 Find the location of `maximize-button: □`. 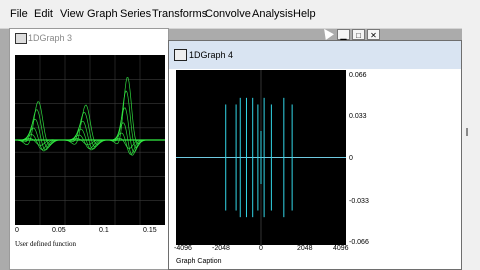

maximize-button: □ is located at coordinates (358, 34).